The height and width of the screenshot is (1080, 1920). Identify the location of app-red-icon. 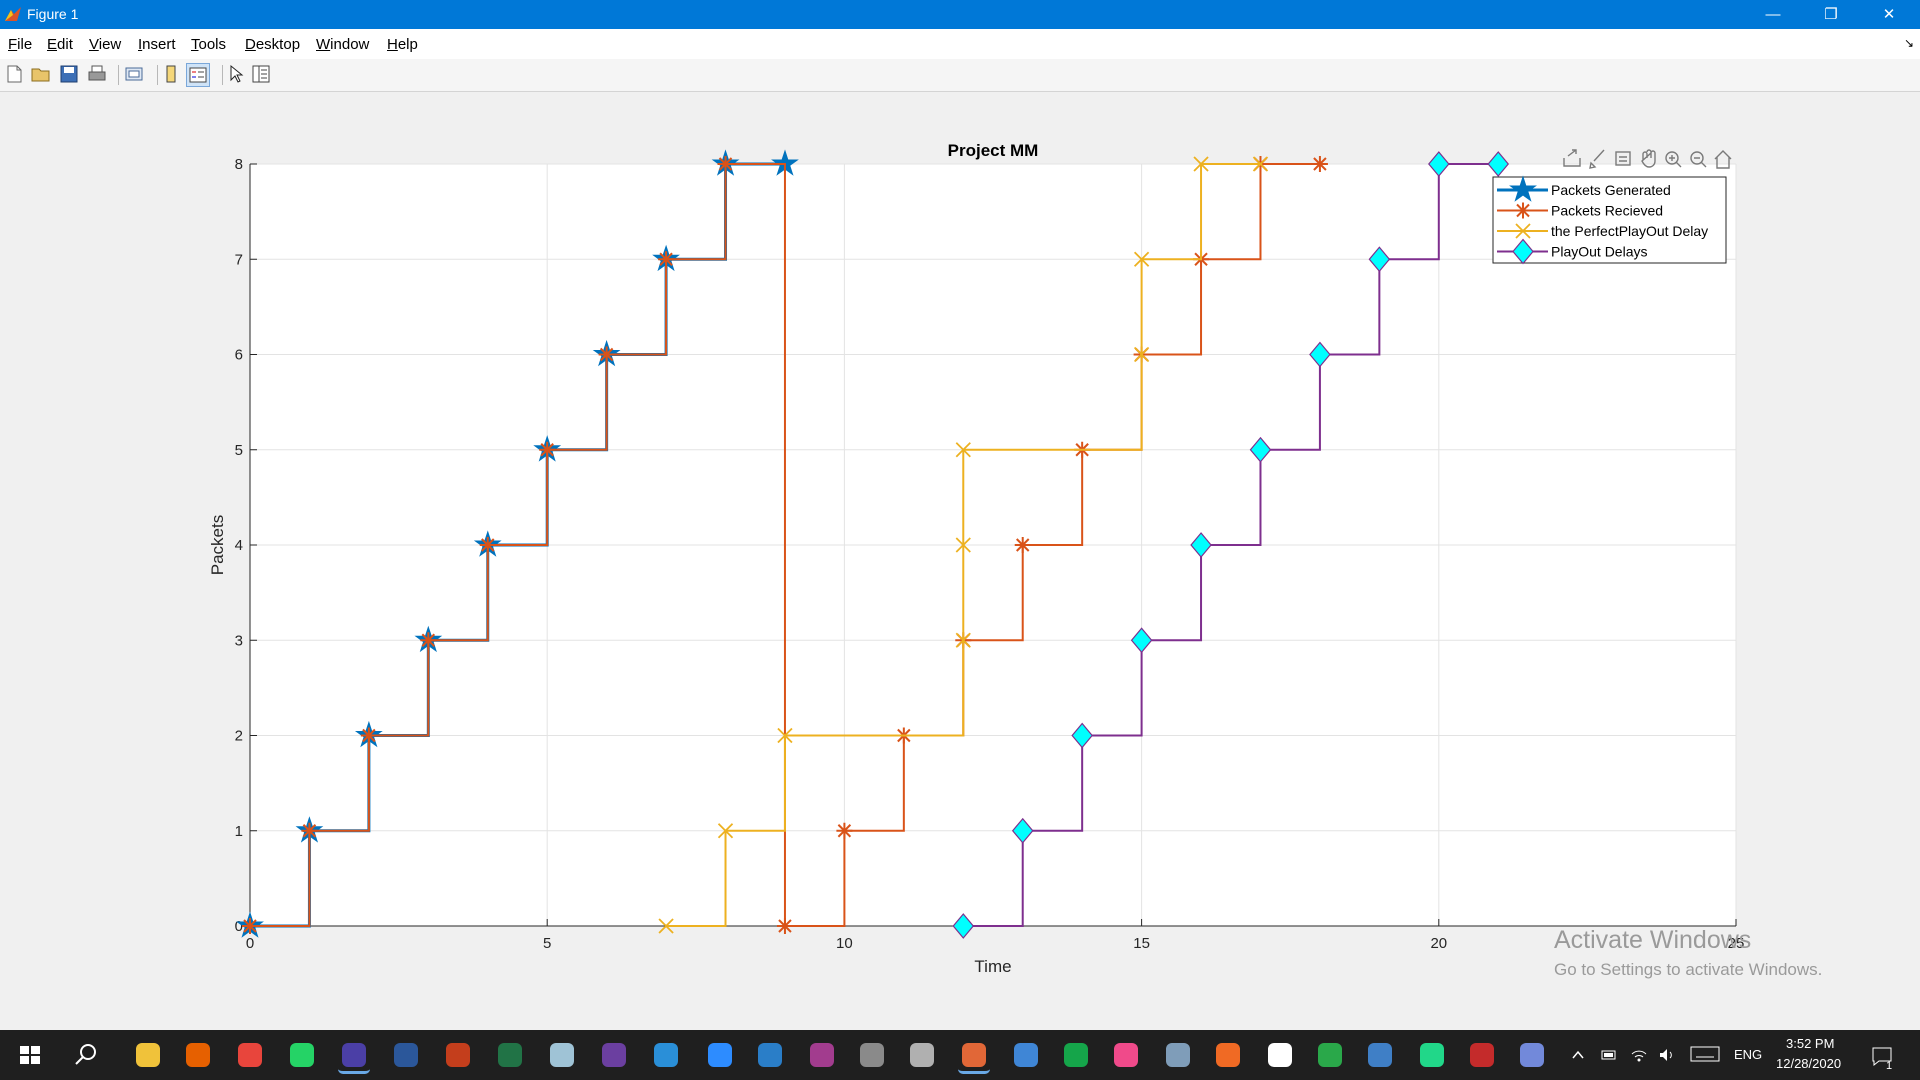
(1482, 1055).